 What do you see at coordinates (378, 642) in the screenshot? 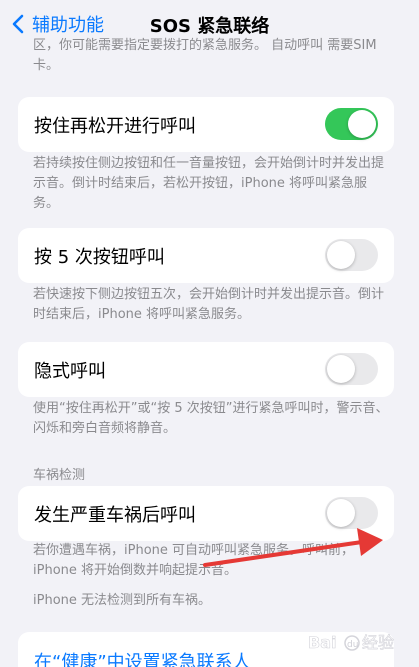
I see `svg-text: 经验` at bounding box center [378, 642].